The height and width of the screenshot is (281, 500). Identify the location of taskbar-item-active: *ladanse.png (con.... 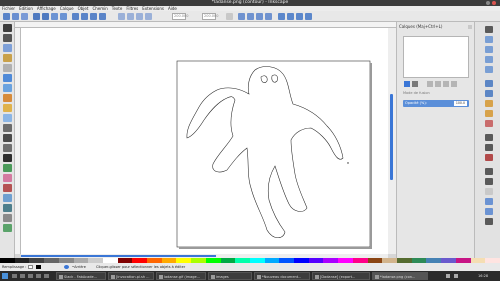
(400, 276).